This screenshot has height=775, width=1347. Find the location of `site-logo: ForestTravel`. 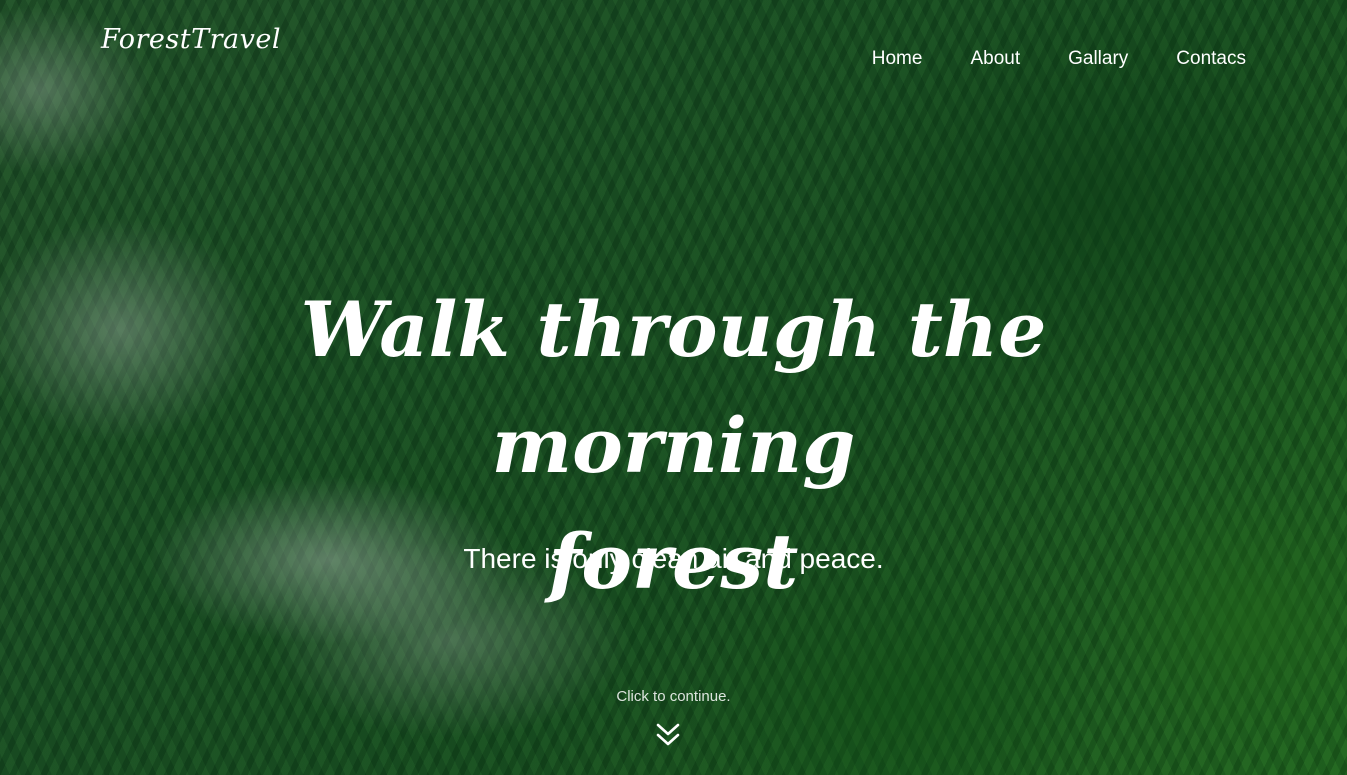

site-logo: ForestTravel is located at coordinates (191, 39).